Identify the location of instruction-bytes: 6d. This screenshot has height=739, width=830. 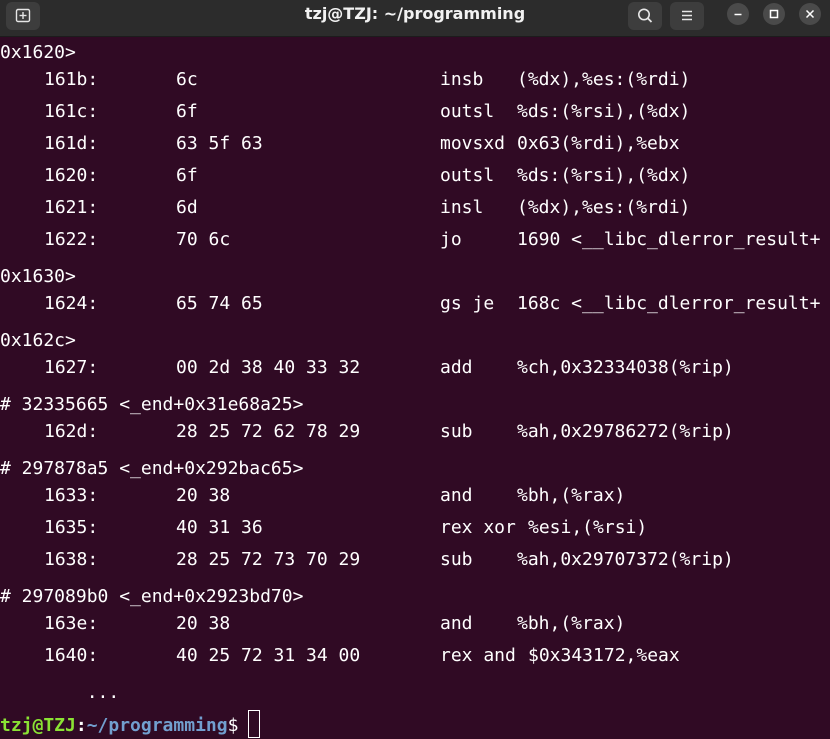
(187, 207).